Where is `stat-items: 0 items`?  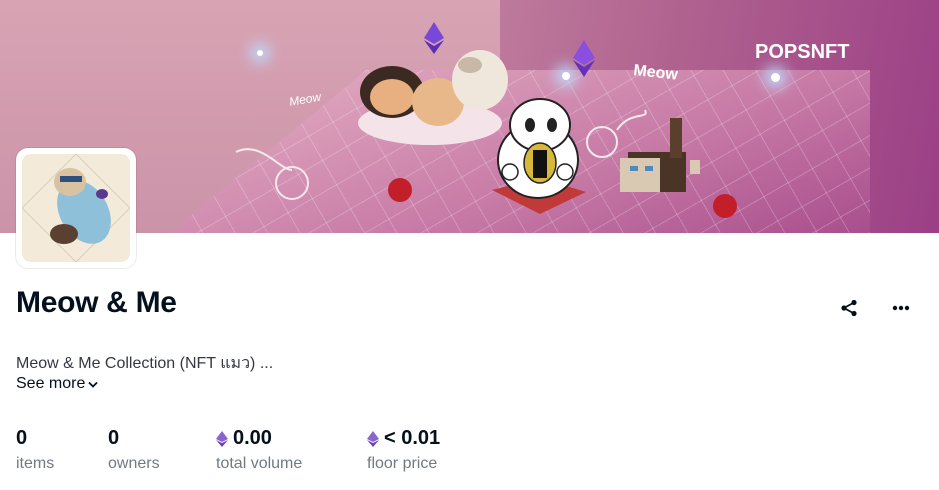 stat-items: 0 items is located at coordinates (35, 450).